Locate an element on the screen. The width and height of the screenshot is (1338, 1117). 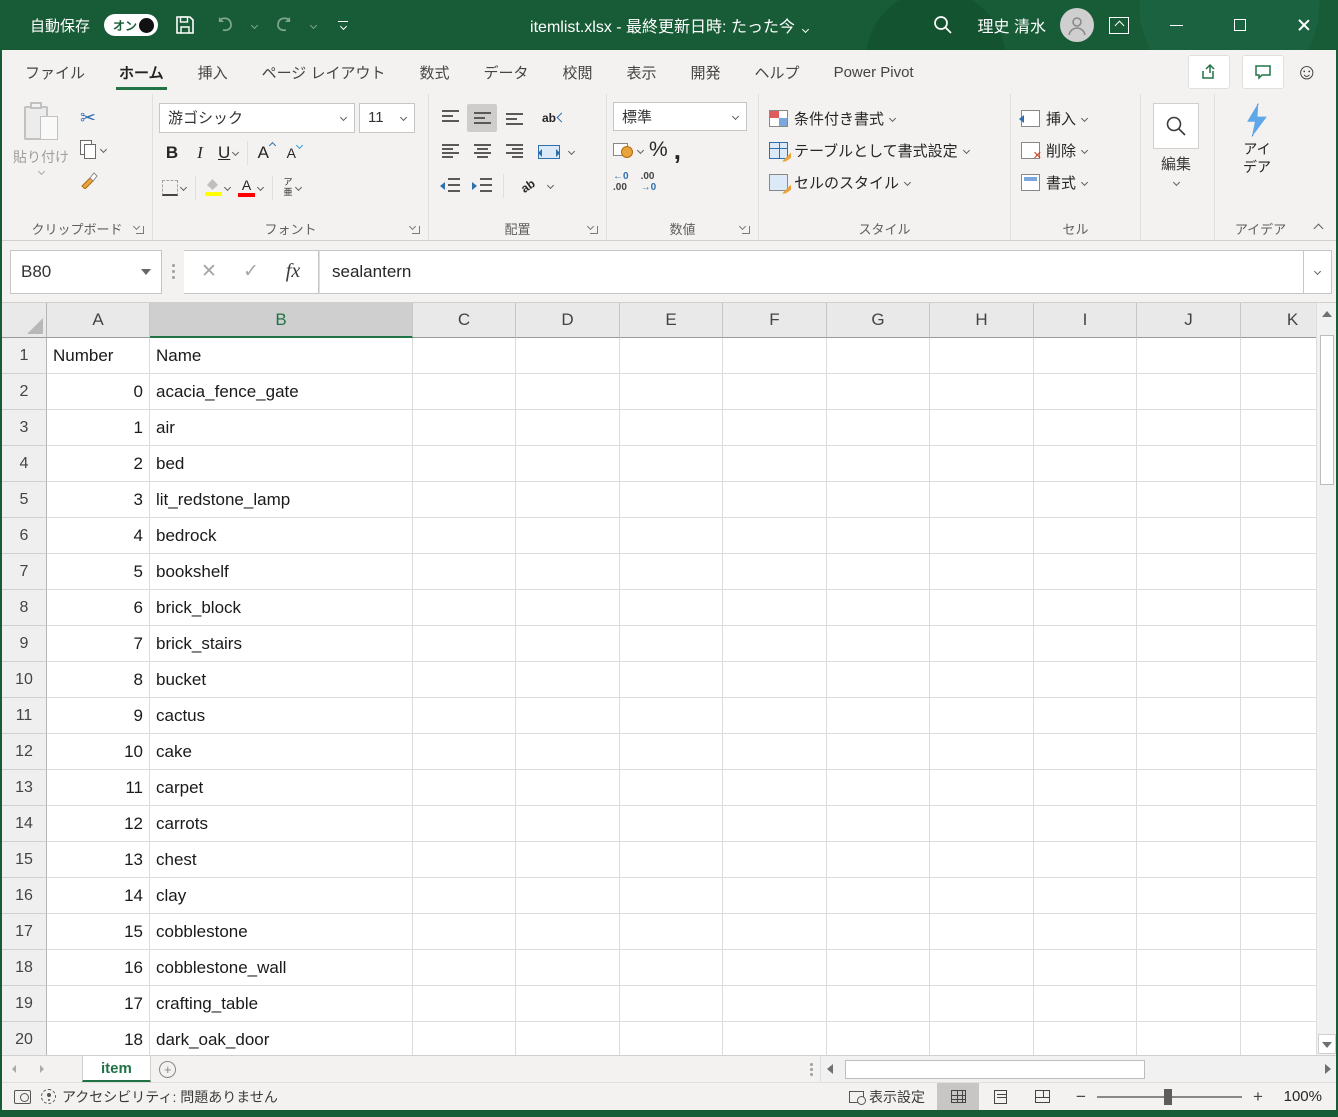
row-header-8: 8 is located at coordinates (24, 608).